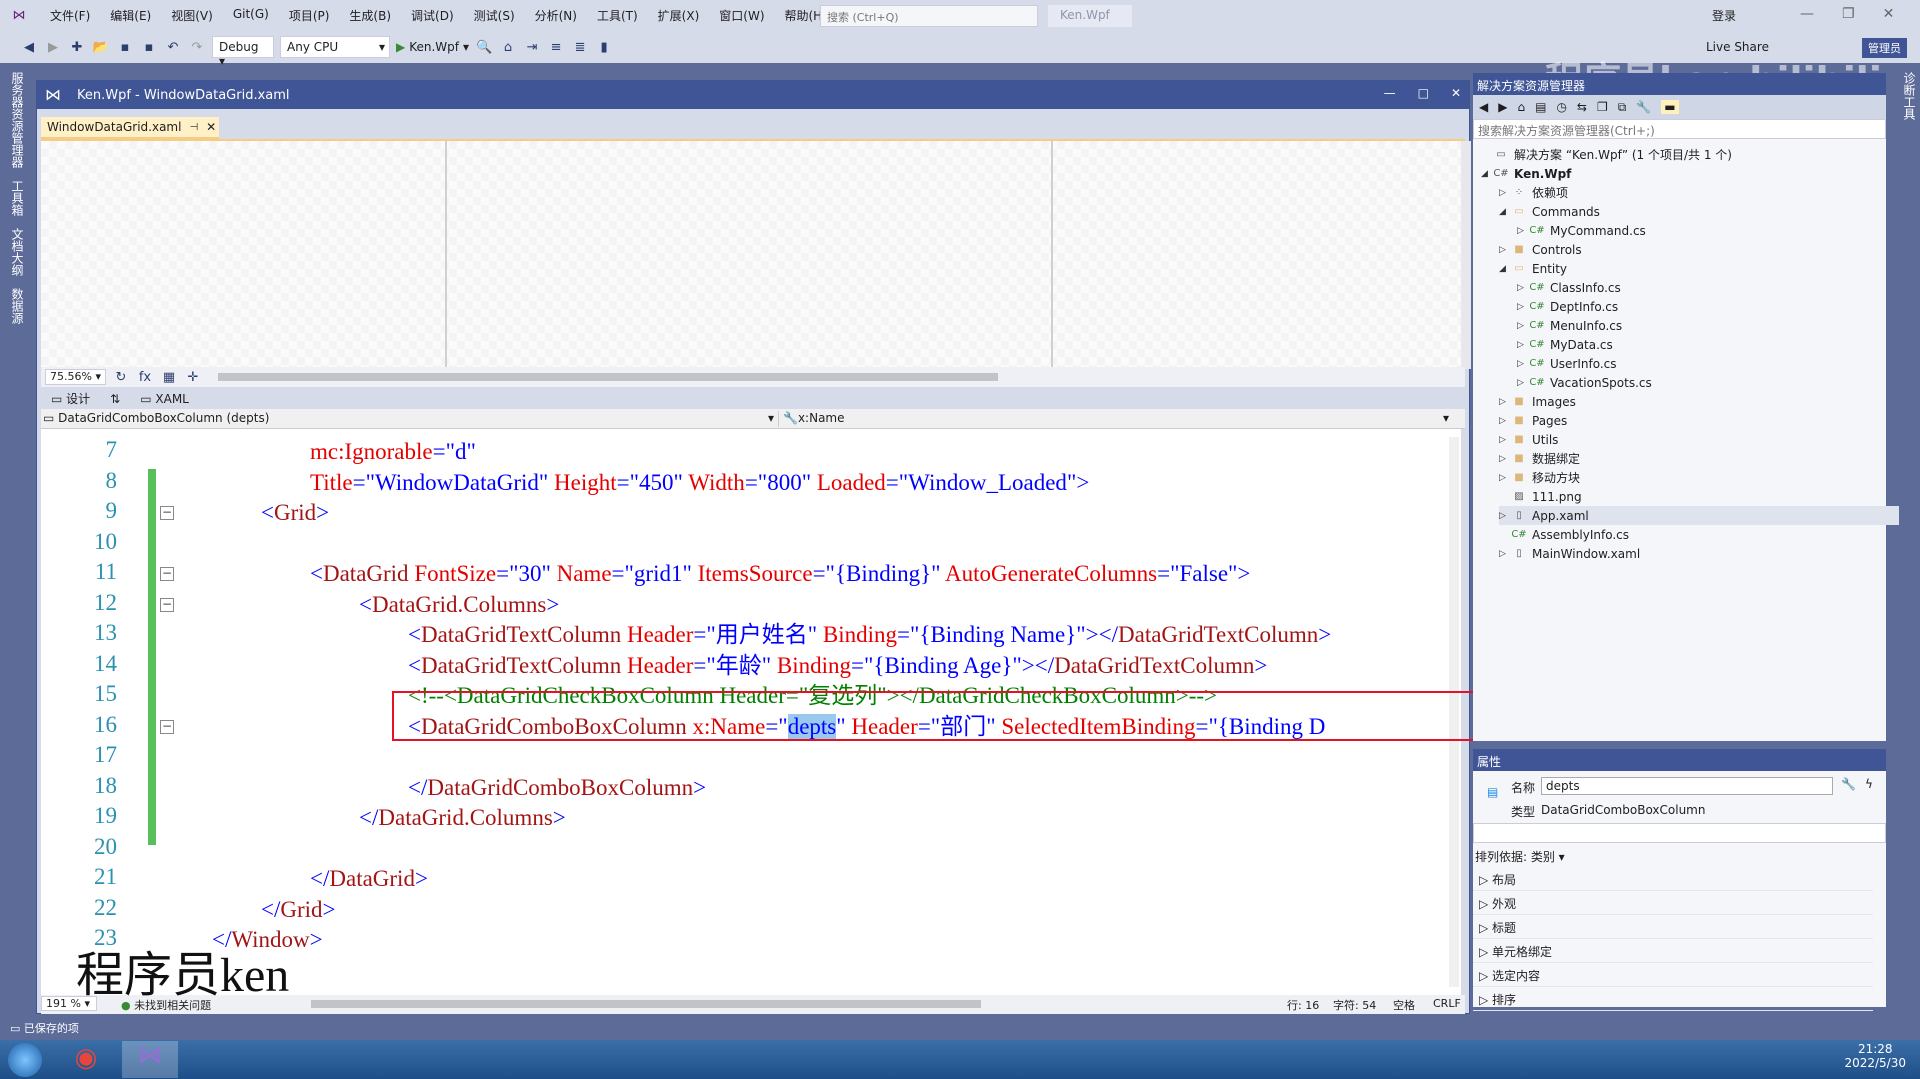 The image size is (1920, 1079). What do you see at coordinates (1673, 975) in the screenshot?
I see `property-category: ▷ 选定内容` at bounding box center [1673, 975].